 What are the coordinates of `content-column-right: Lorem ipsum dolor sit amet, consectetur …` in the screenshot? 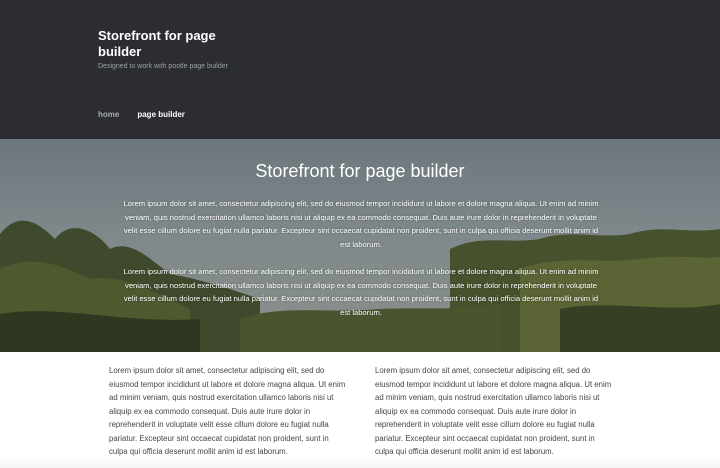 It's located at (493, 411).